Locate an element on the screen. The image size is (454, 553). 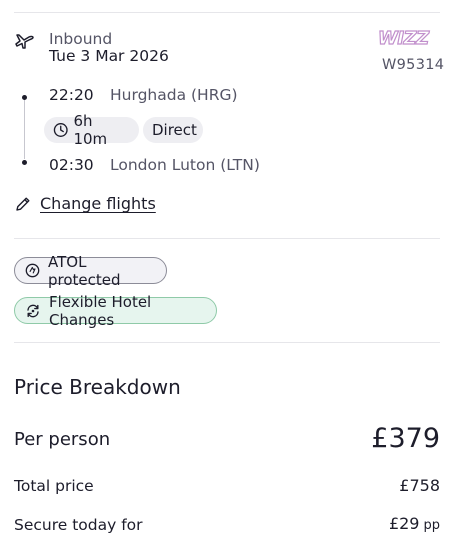
departure-dot is located at coordinates (24, 97).